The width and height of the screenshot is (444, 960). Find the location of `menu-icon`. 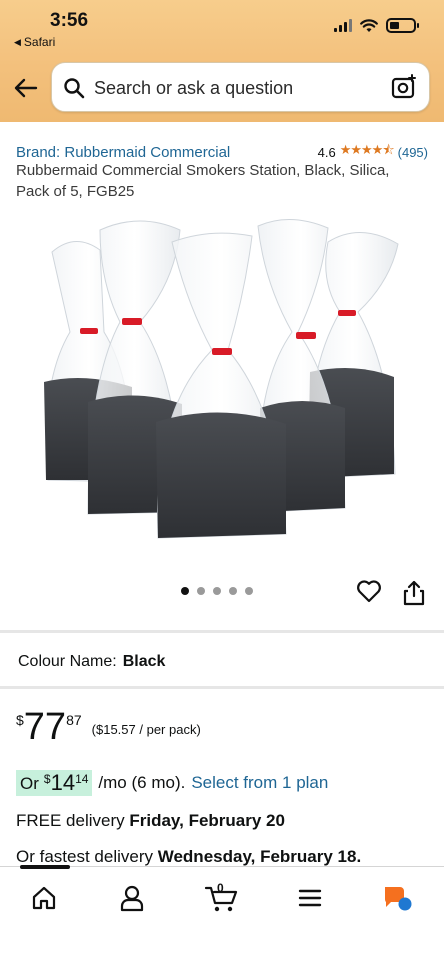

menu-icon is located at coordinates (310, 898).